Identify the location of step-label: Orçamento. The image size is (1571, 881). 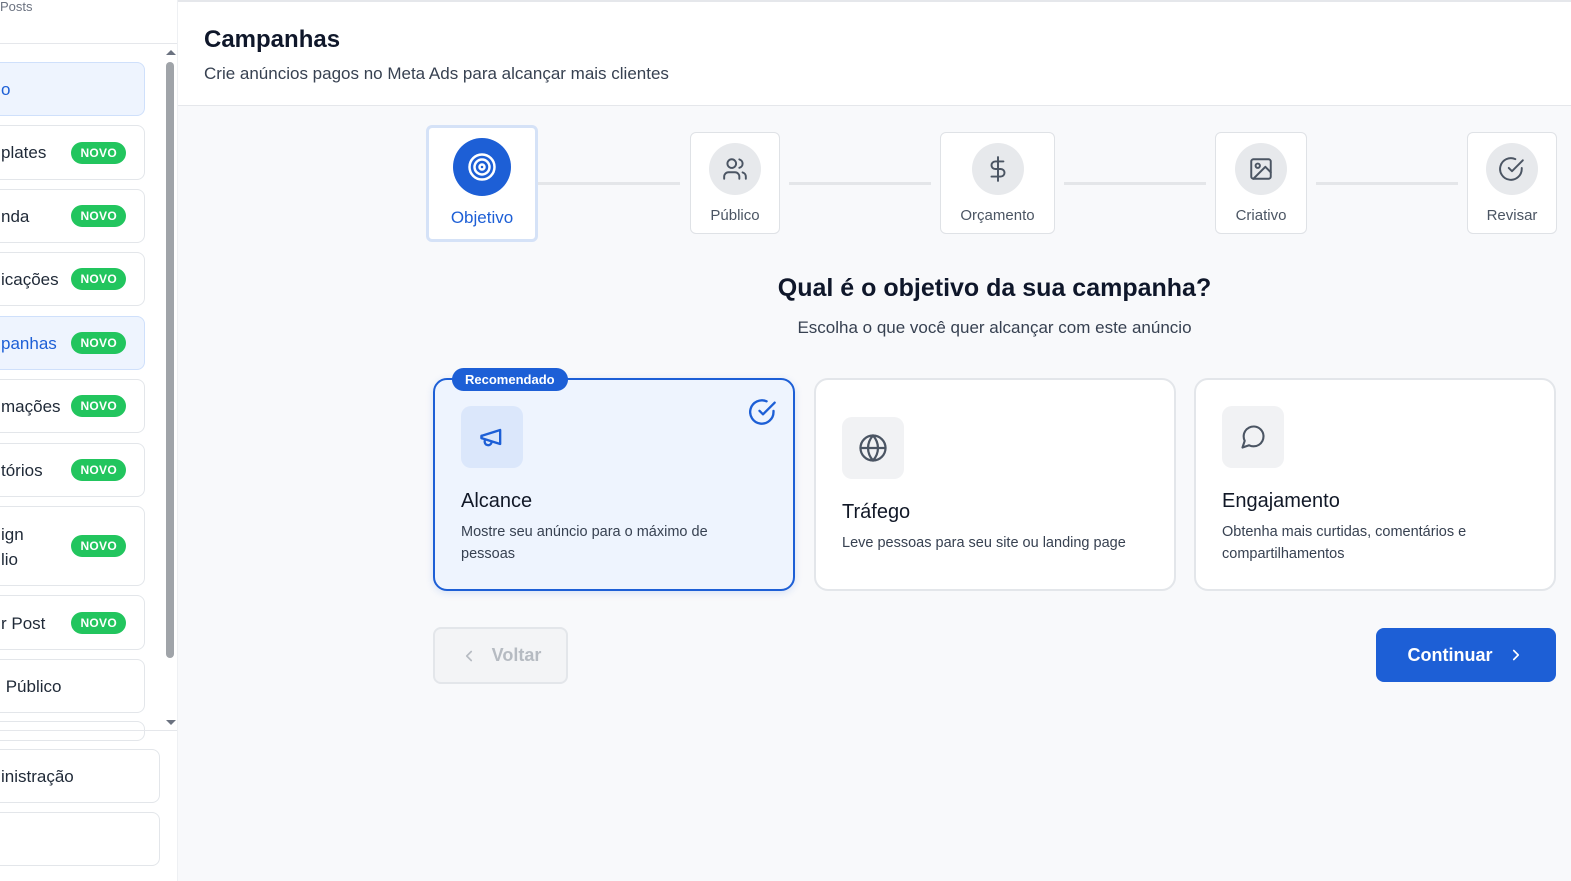
(997, 215).